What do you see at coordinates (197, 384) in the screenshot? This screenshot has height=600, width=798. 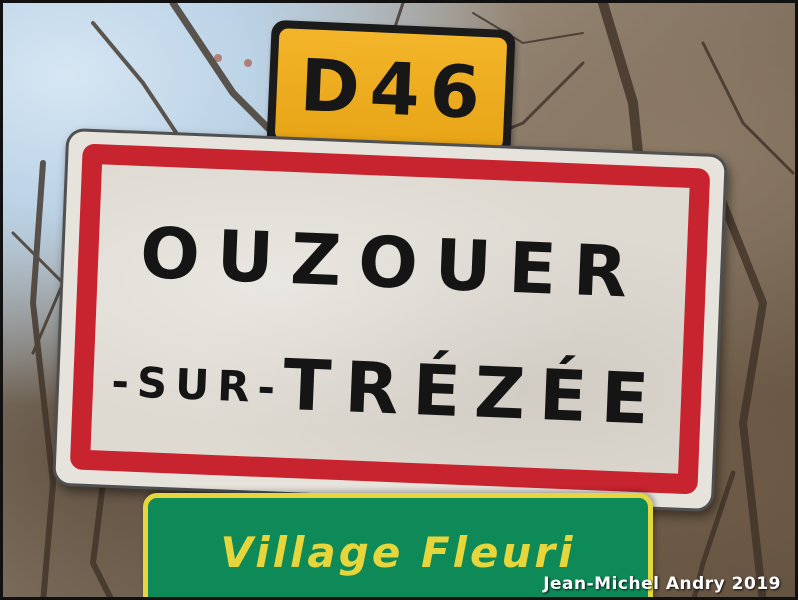 I see `town-name-connector: -SUR-` at bounding box center [197, 384].